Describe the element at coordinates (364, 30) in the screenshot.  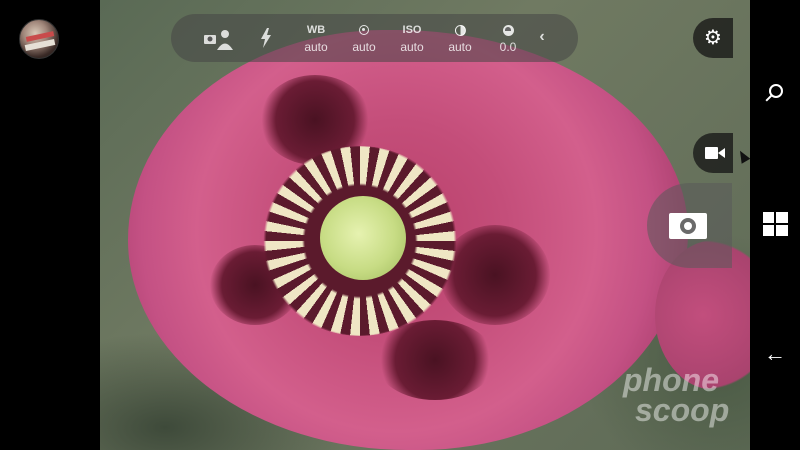
I see `focus-icon` at that location.